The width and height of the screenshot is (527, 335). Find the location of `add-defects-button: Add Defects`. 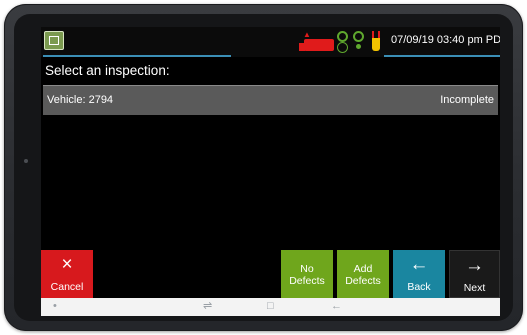

add-defects-button: Add Defects is located at coordinates (363, 274).